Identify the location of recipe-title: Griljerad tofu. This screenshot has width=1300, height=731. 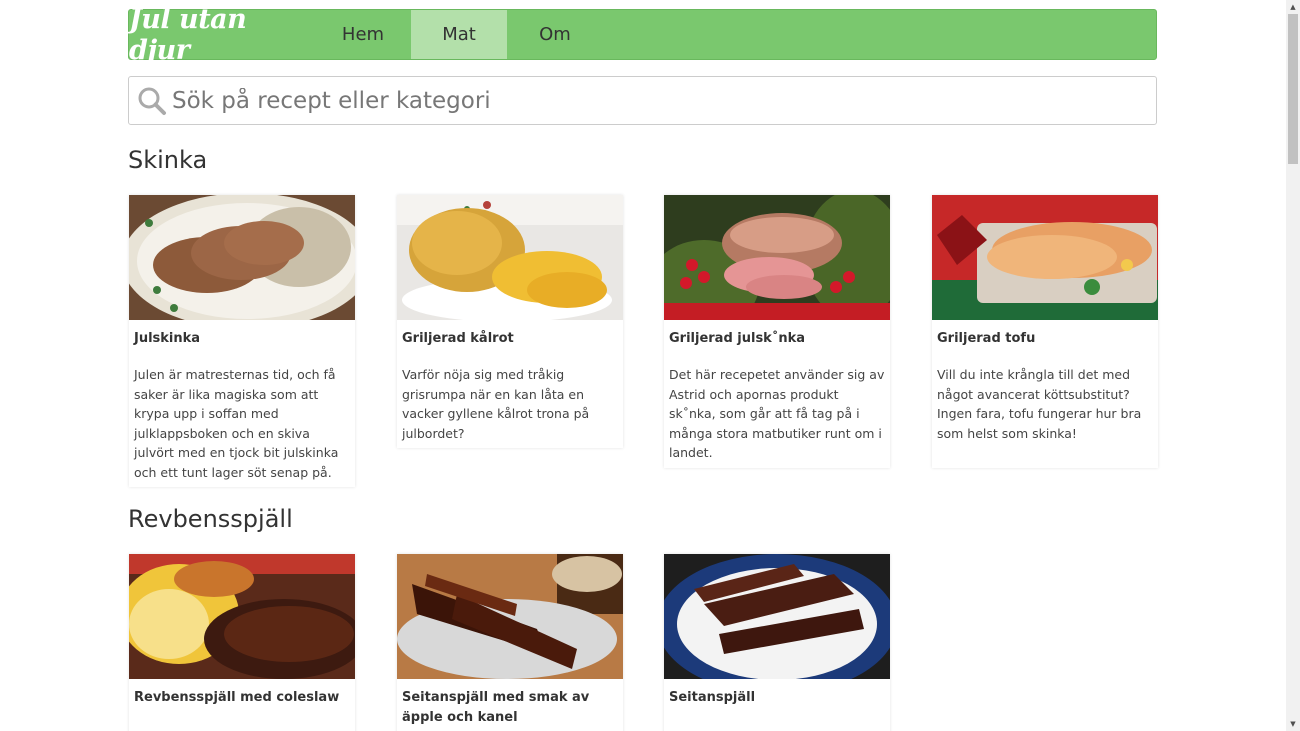
(986, 338).